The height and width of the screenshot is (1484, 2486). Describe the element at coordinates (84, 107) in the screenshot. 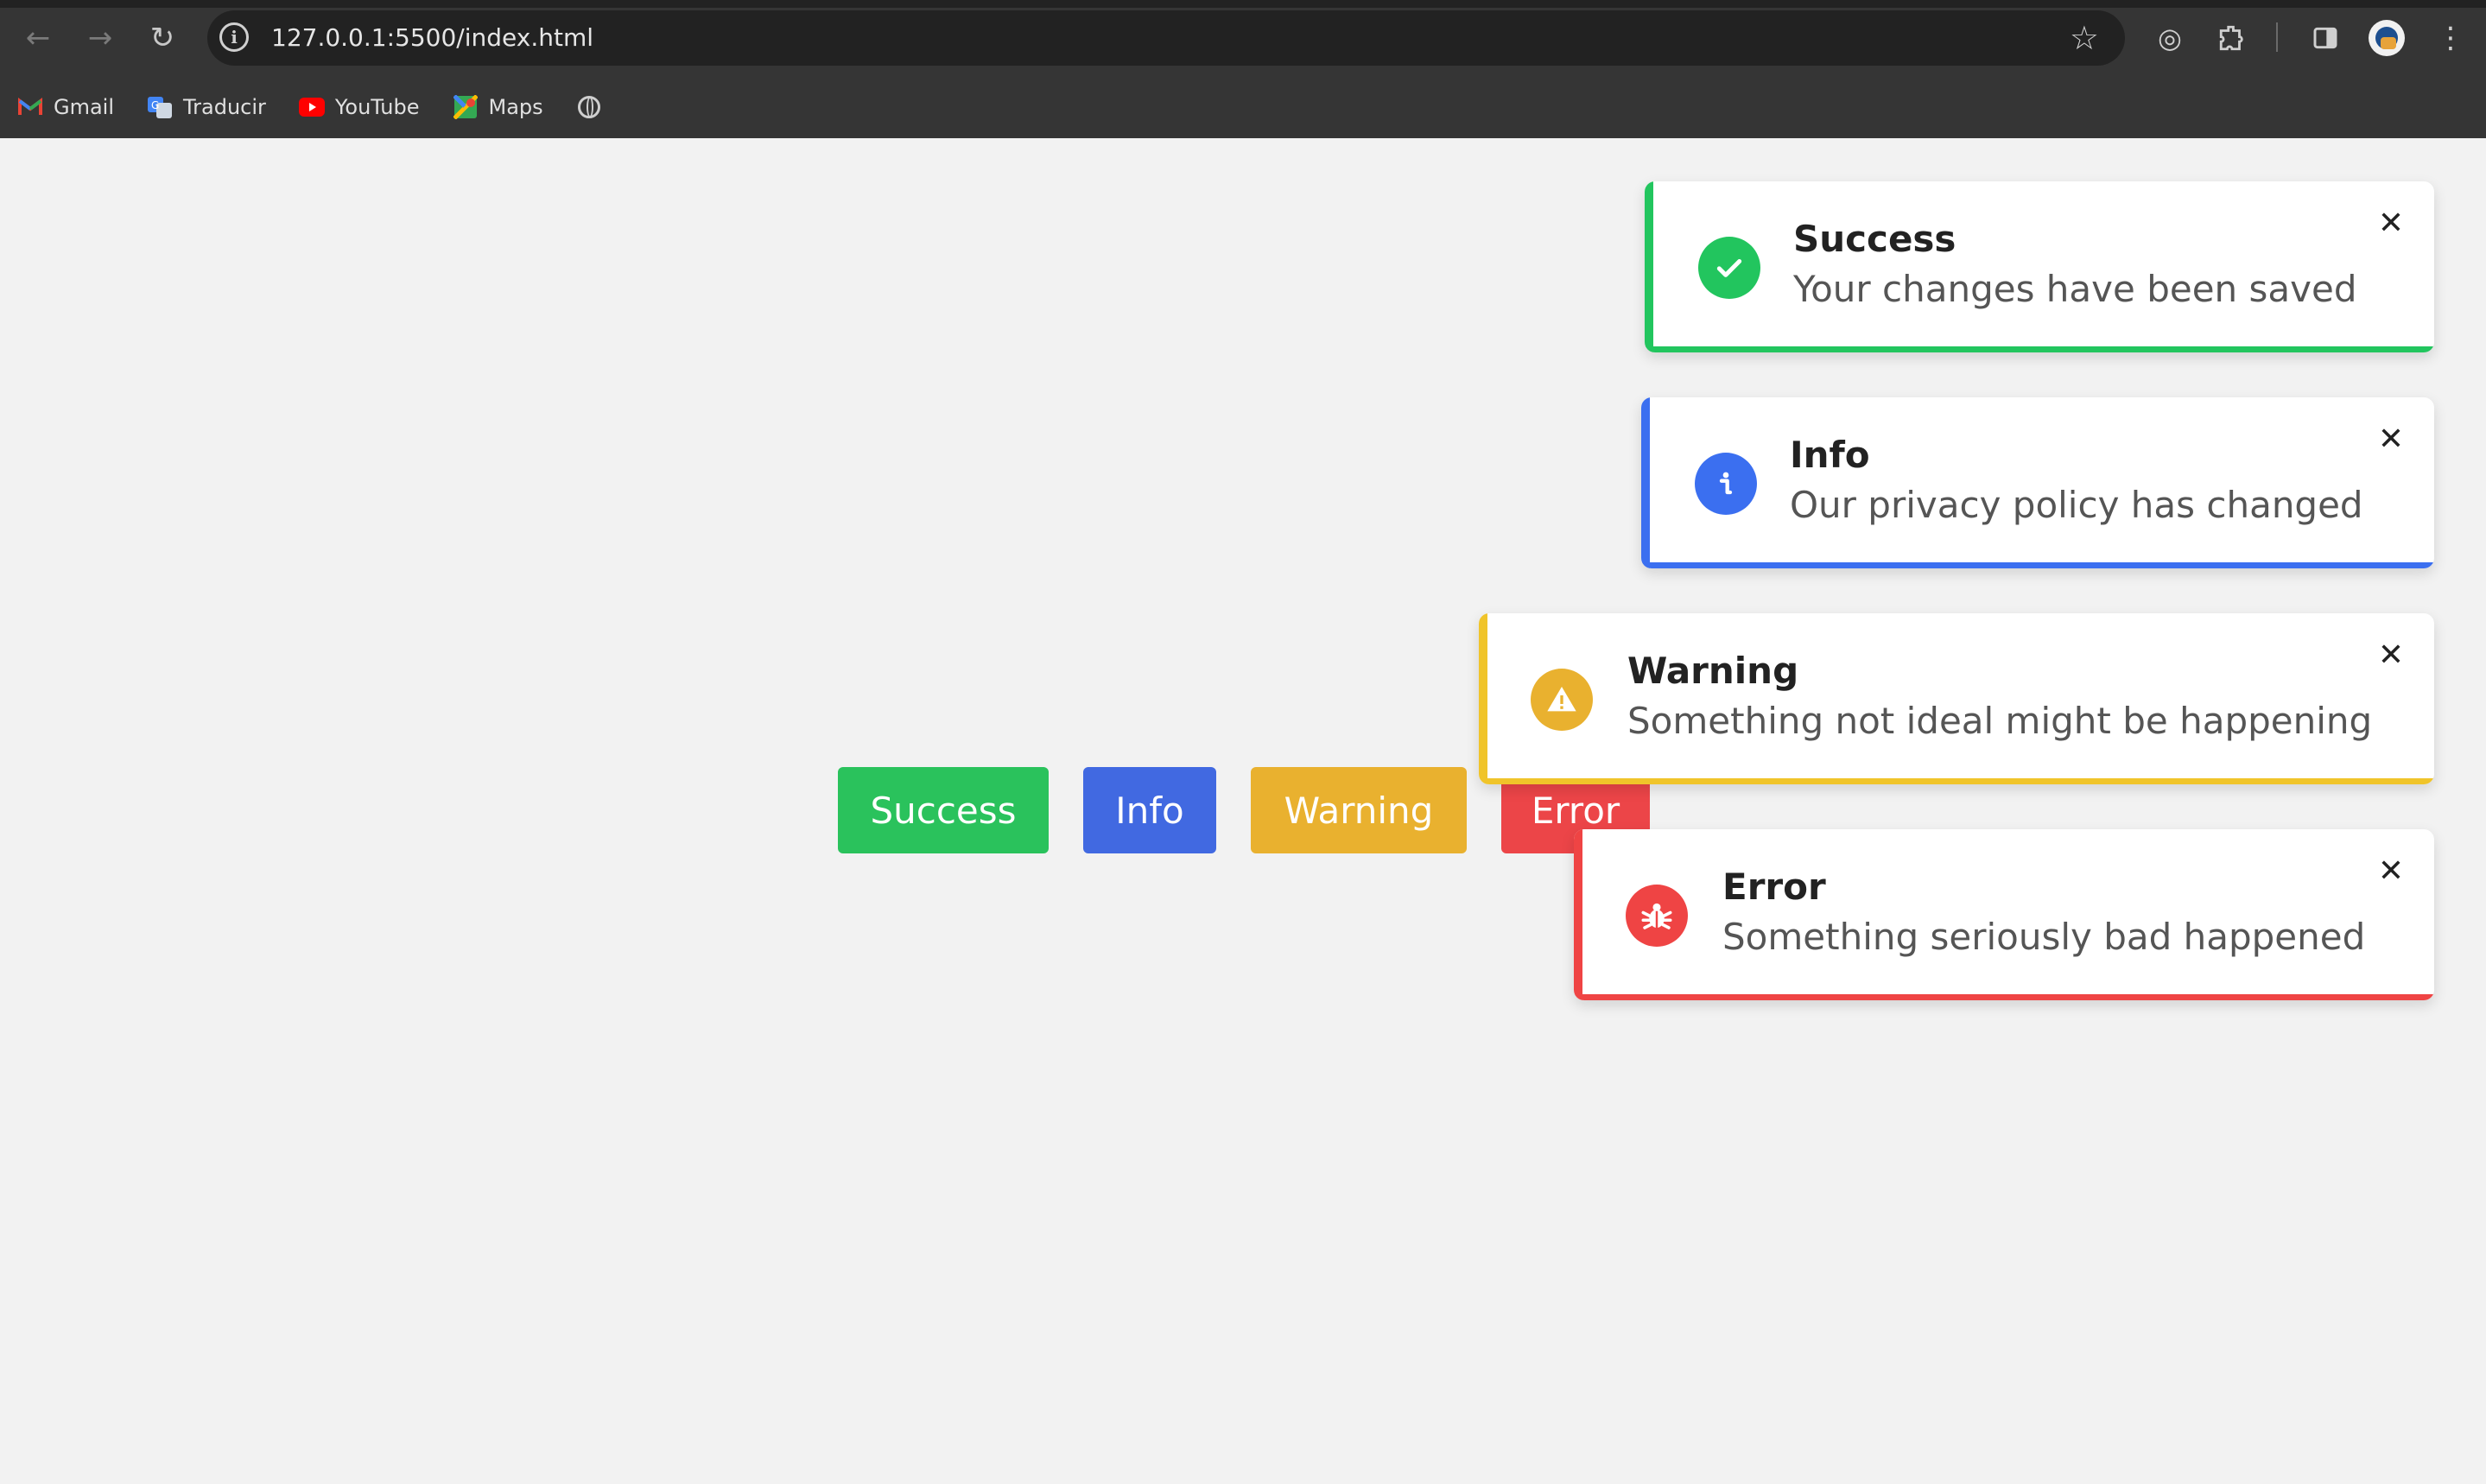

I see `bookmark-label: Gmail` at that location.